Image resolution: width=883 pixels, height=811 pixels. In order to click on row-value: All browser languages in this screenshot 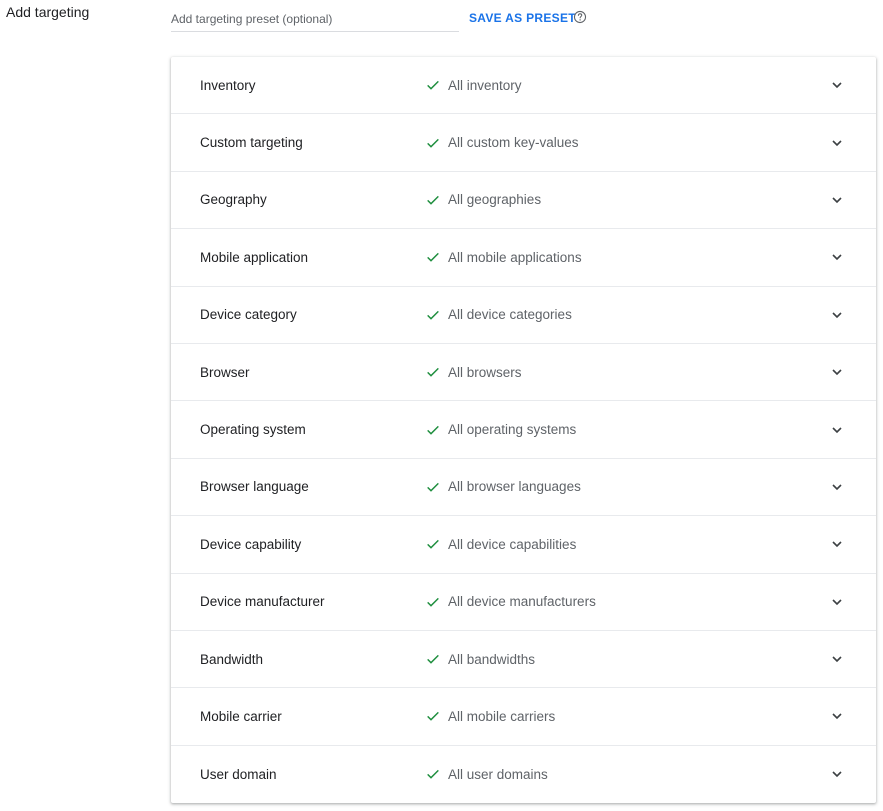, I will do `click(514, 487)`.